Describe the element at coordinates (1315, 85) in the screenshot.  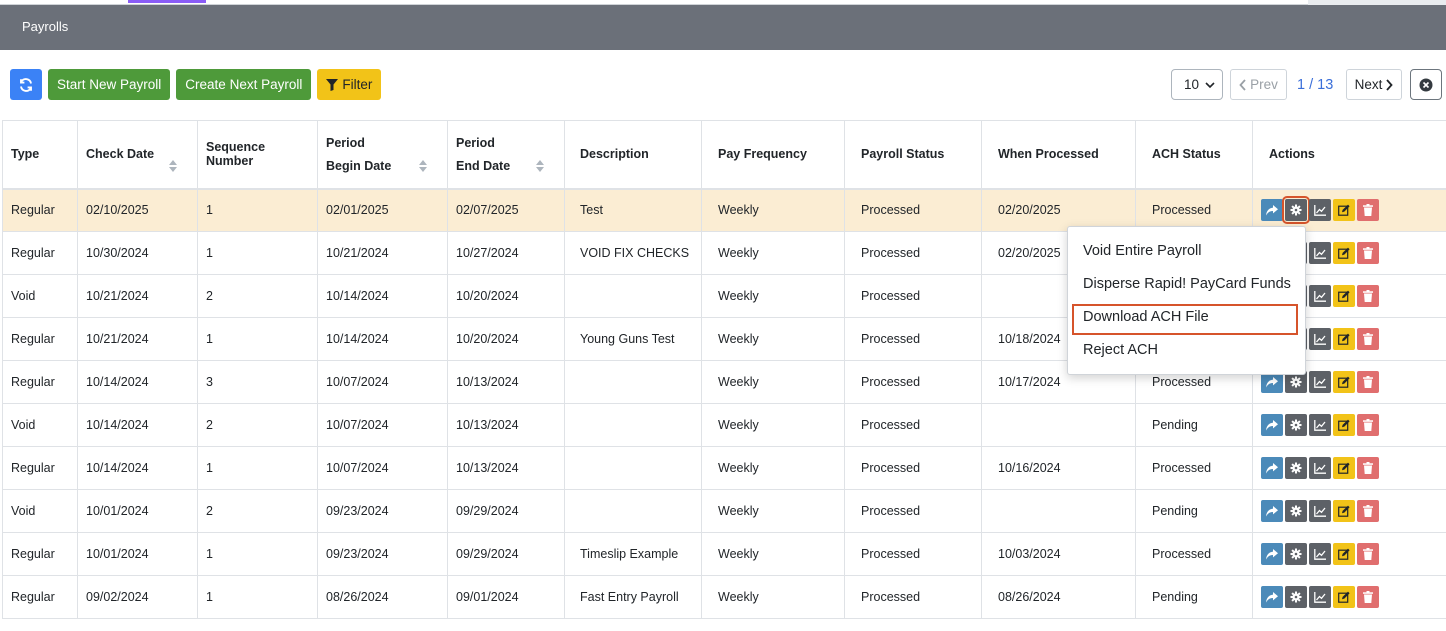
I see `page-indicator: 1 / 13` at that location.